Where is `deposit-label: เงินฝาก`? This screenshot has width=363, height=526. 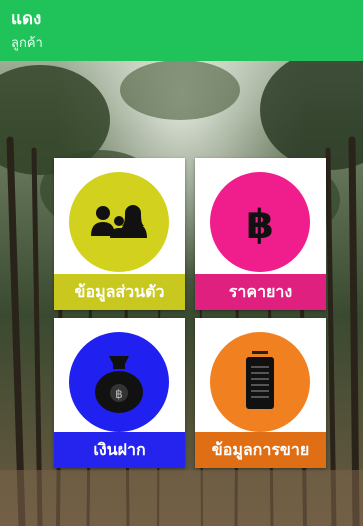 deposit-label: เงินฝาก is located at coordinates (119, 450).